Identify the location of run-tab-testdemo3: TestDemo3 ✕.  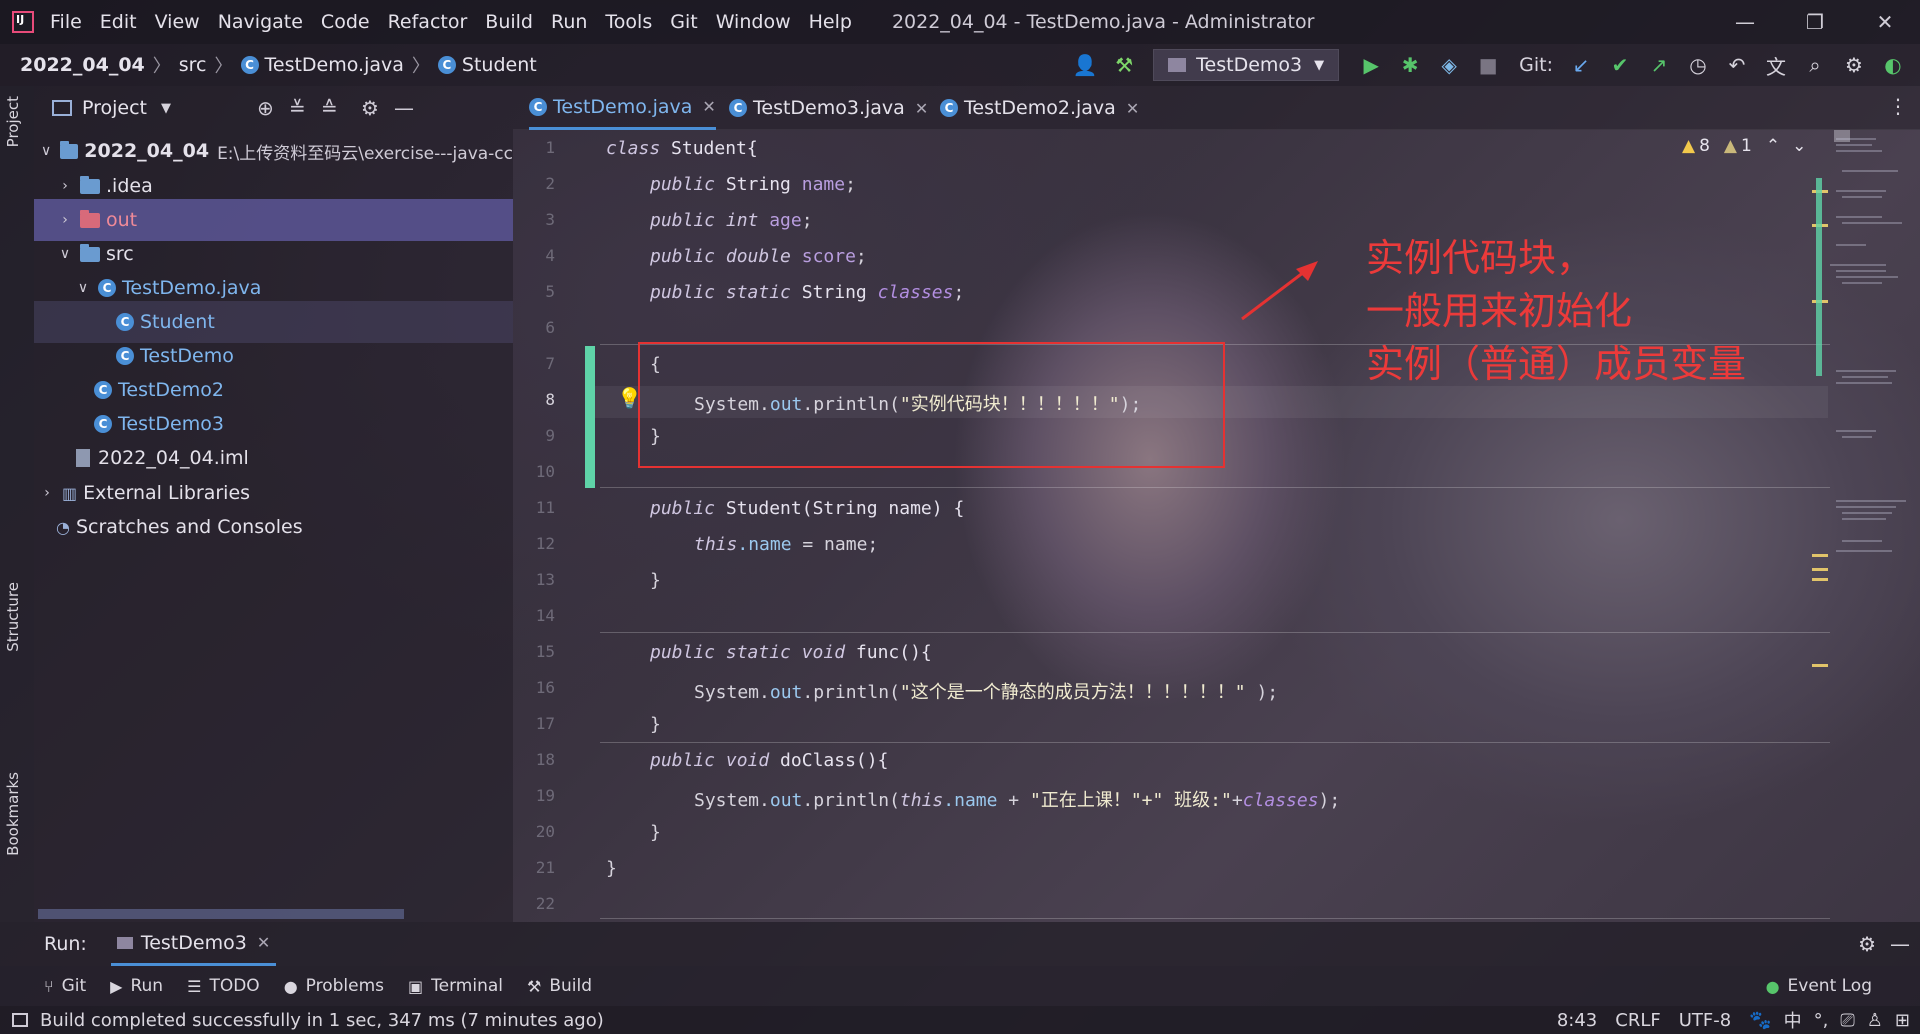
(193, 944).